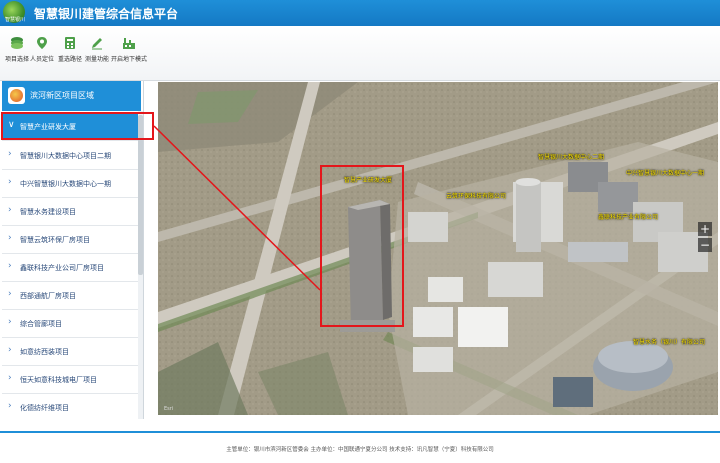 The image size is (720, 463). I want to click on callout-line, so click(237, 208).